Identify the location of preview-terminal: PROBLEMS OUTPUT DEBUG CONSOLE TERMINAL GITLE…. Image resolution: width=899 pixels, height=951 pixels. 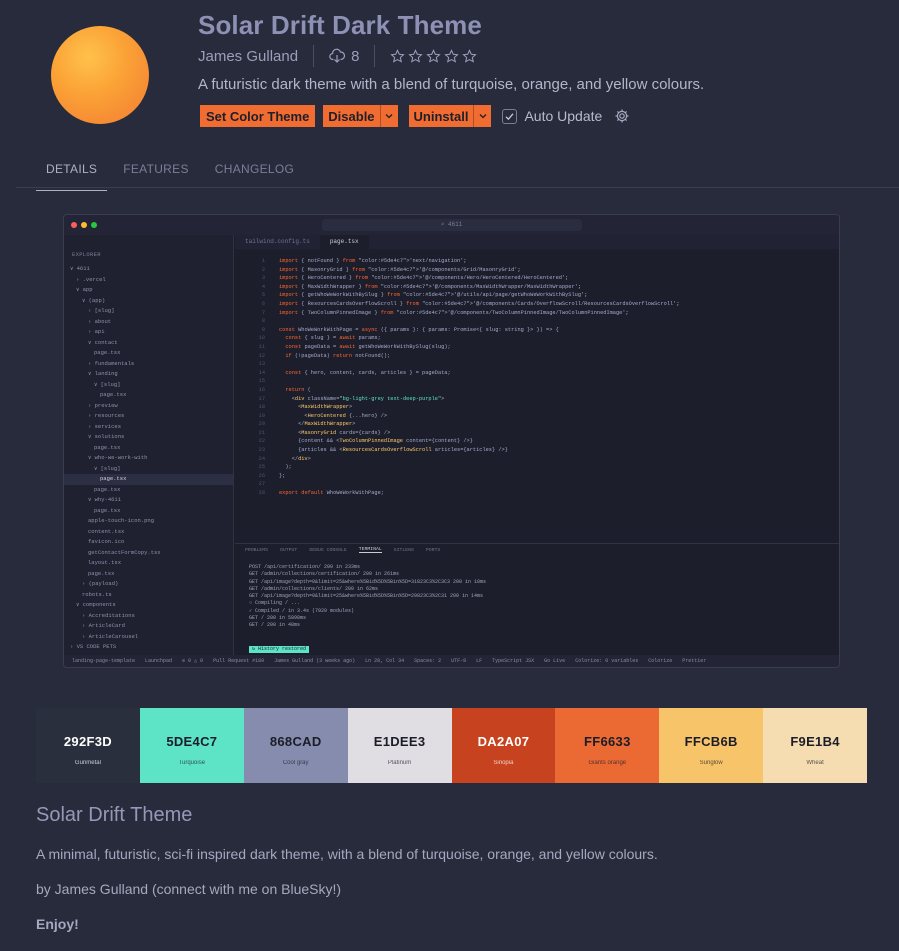
(537, 605).